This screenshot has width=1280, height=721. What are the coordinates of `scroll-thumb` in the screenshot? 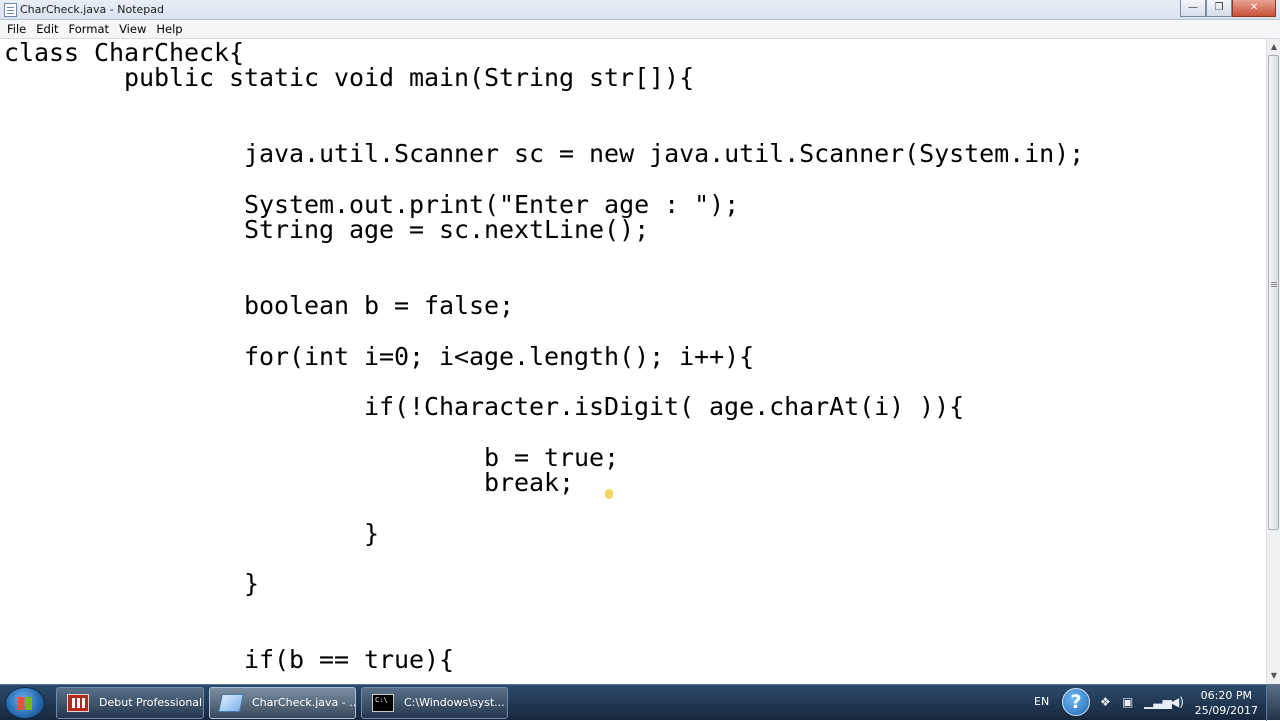 It's located at (1273, 292).